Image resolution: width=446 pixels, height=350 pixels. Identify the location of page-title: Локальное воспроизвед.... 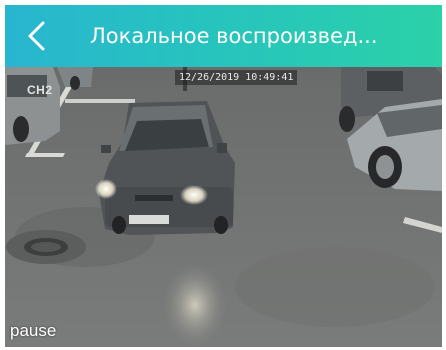
(234, 36).